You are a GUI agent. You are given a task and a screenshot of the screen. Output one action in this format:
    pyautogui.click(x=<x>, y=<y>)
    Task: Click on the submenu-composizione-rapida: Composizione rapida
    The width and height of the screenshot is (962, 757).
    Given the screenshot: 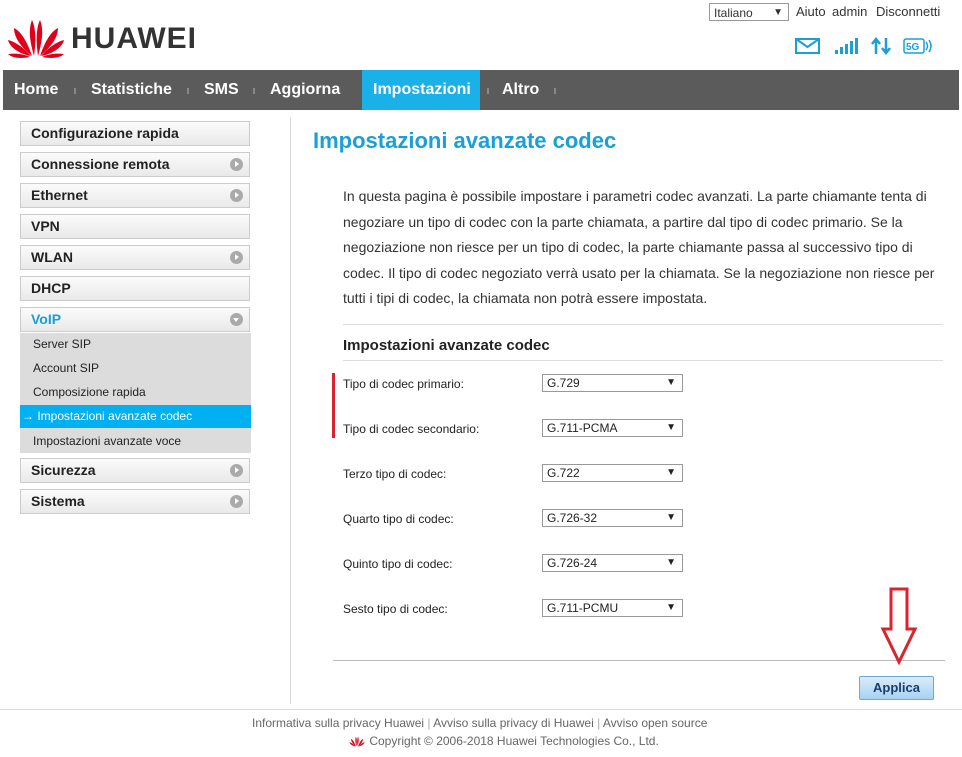 What is the action you would take?
    pyautogui.click(x=89, y=392)
    